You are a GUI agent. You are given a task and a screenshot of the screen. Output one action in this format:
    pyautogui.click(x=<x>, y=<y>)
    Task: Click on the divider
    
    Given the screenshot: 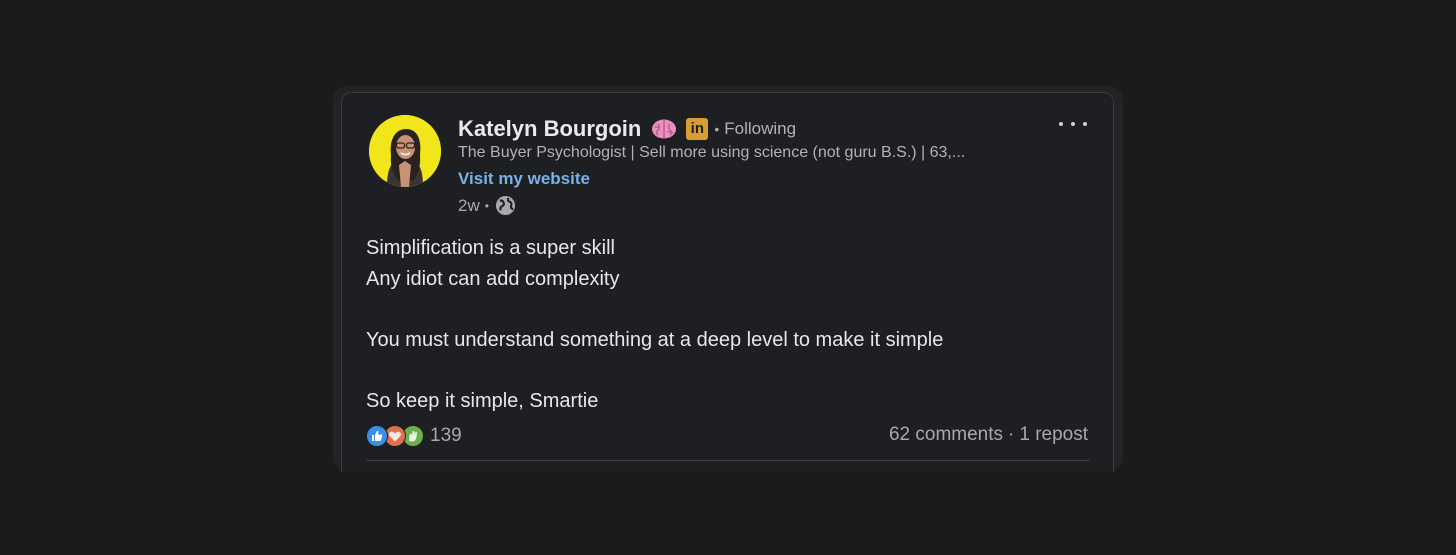 What is the action you would take?
    pyautogui.click(x=728, y=460)
    